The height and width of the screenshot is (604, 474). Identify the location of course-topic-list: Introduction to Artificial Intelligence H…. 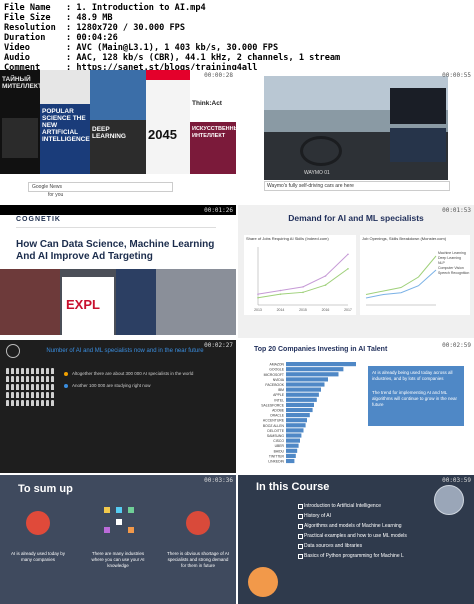
(368, 531).